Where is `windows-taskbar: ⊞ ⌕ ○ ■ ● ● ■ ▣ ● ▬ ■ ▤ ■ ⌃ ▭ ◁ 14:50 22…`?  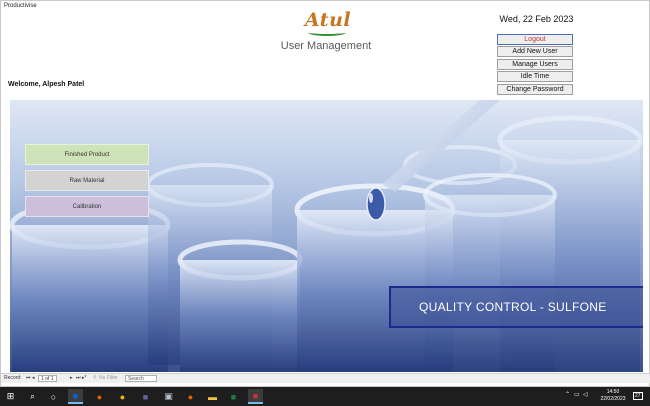
windows-taskbar: ⊞ ⌕ ○ ■ ● ● ■ ▣ ● ▬ ■ ▤ ■ ⌃ ▭ ◁ 14:50 22… is located at coordinates (325, 396).